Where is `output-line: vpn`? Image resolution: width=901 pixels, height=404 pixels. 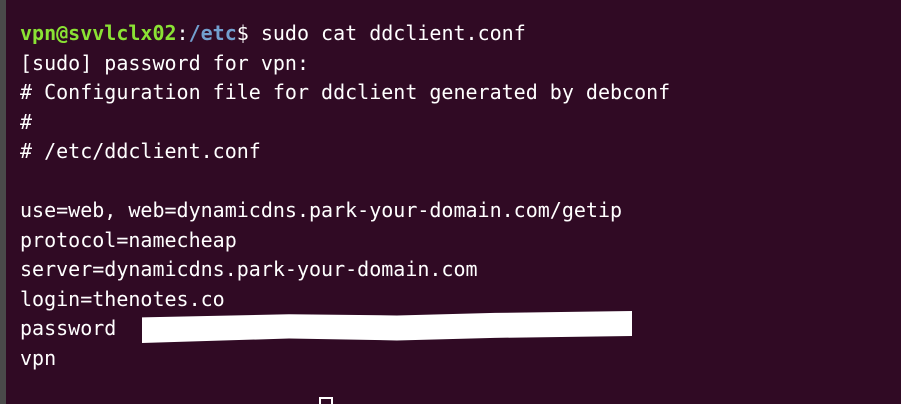
output-line: vpn is located at coordinates (38, 357).